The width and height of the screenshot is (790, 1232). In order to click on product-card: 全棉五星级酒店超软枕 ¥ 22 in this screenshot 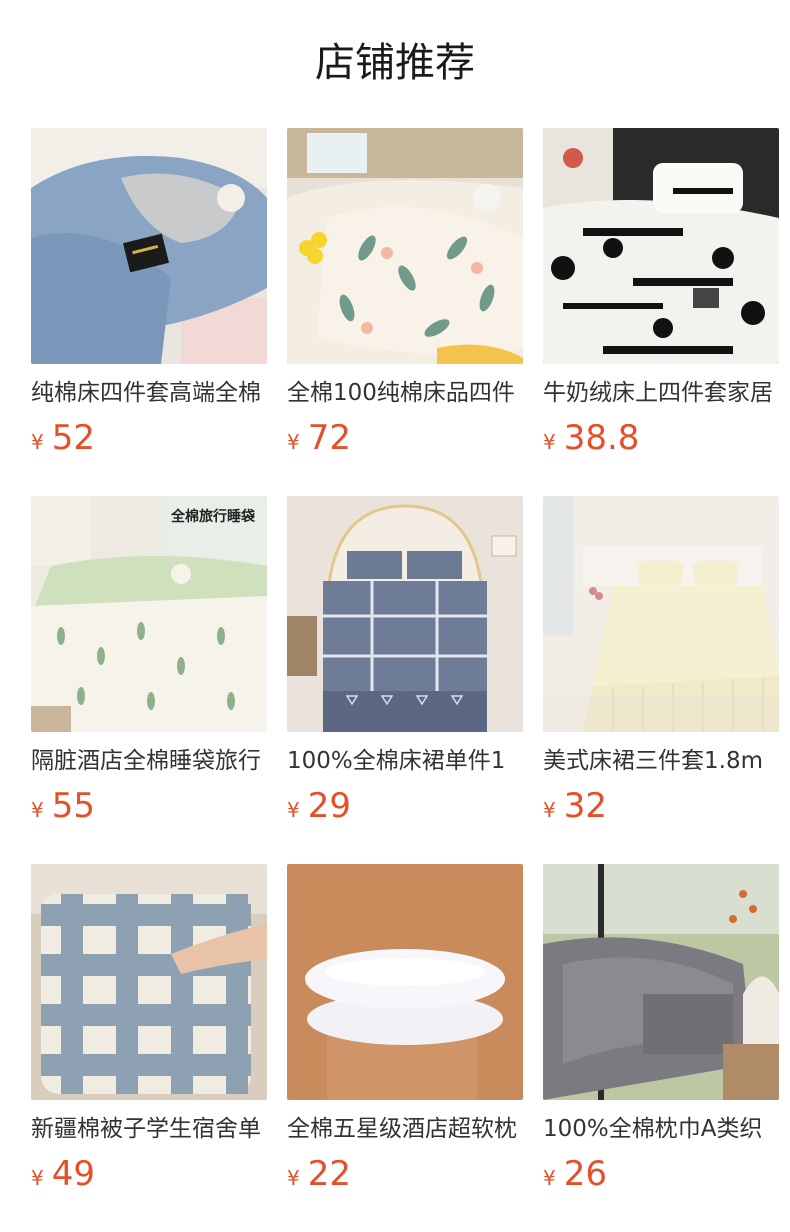, I will do `click(405, 1048)`.